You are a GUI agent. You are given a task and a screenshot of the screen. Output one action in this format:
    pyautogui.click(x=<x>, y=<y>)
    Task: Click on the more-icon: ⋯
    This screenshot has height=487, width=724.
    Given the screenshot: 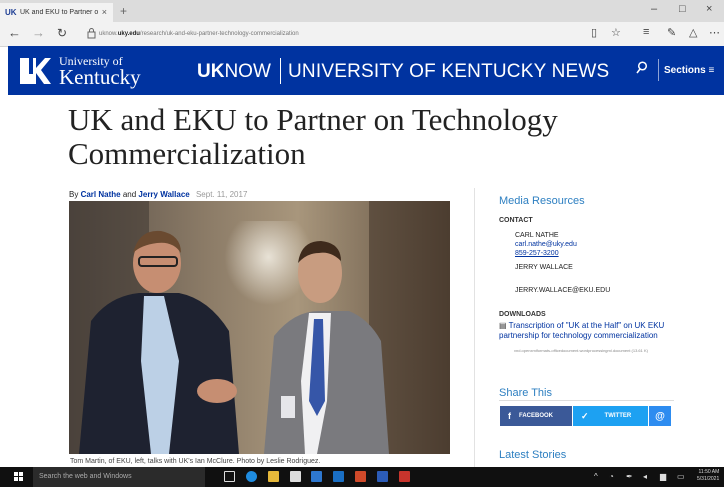 What is the action you would take?
    pyautogui.click(x=714, y=32)
    